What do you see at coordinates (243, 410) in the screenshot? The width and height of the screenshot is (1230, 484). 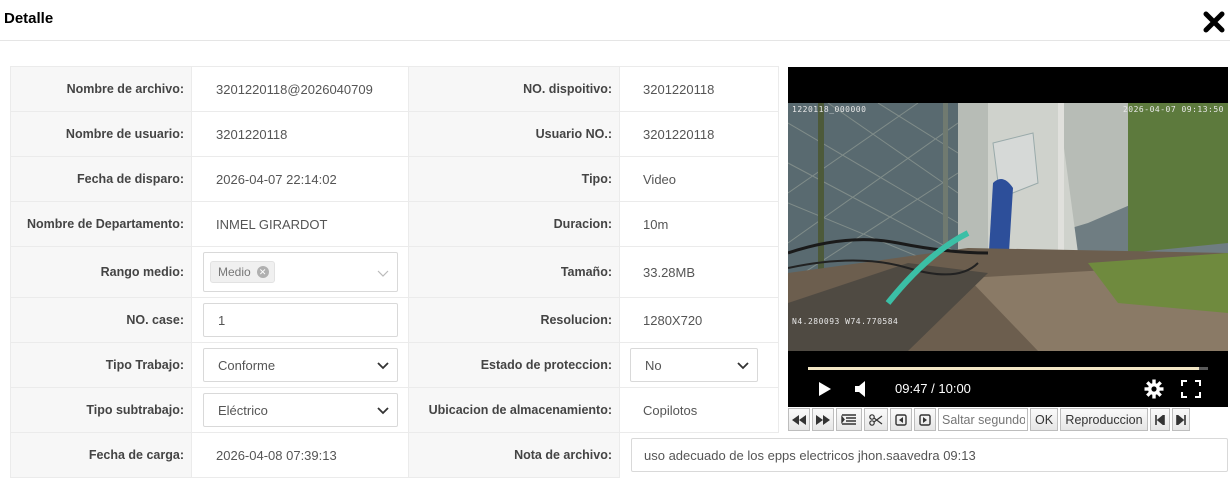 I see `tipo-subtrabajo-value: Eléctrico` at bounding box center [243, 410].